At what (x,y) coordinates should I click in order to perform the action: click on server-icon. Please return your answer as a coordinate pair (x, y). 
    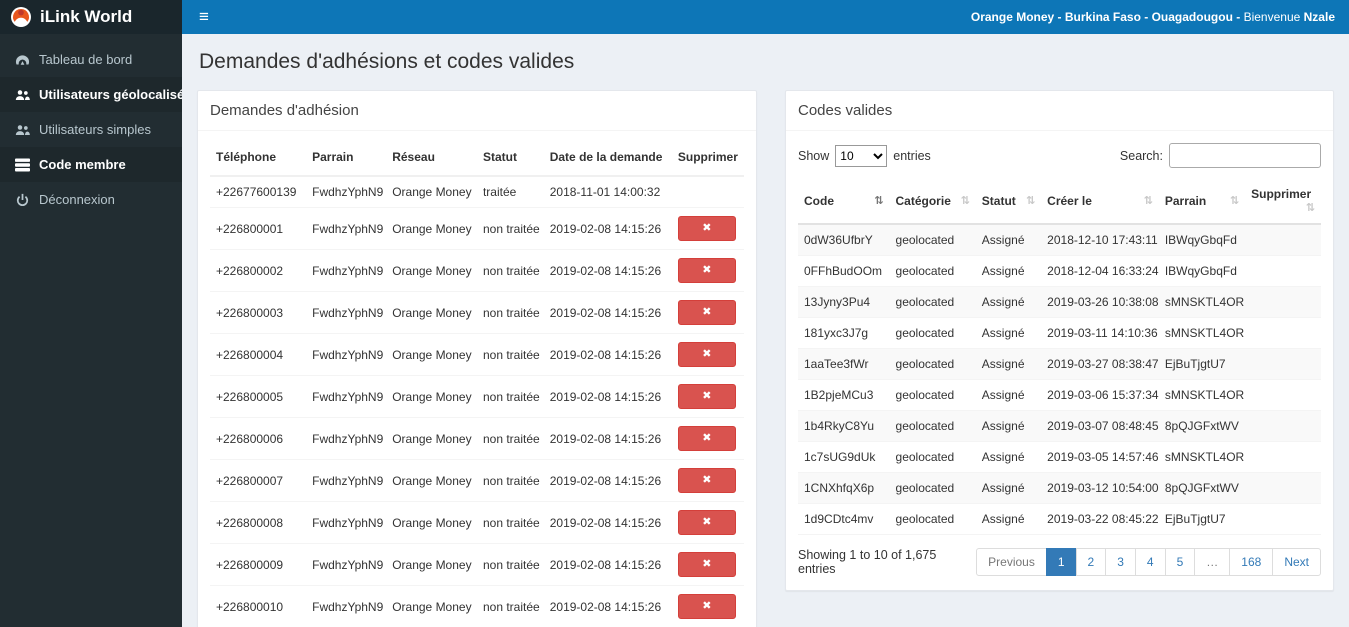
    Looking at the image, I should click on (22, 164).